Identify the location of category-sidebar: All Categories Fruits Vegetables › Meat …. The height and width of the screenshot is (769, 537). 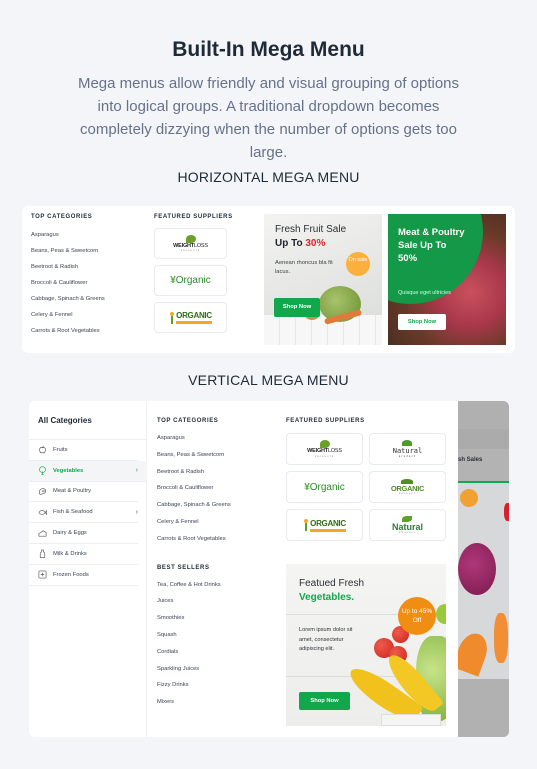
(88, 569).